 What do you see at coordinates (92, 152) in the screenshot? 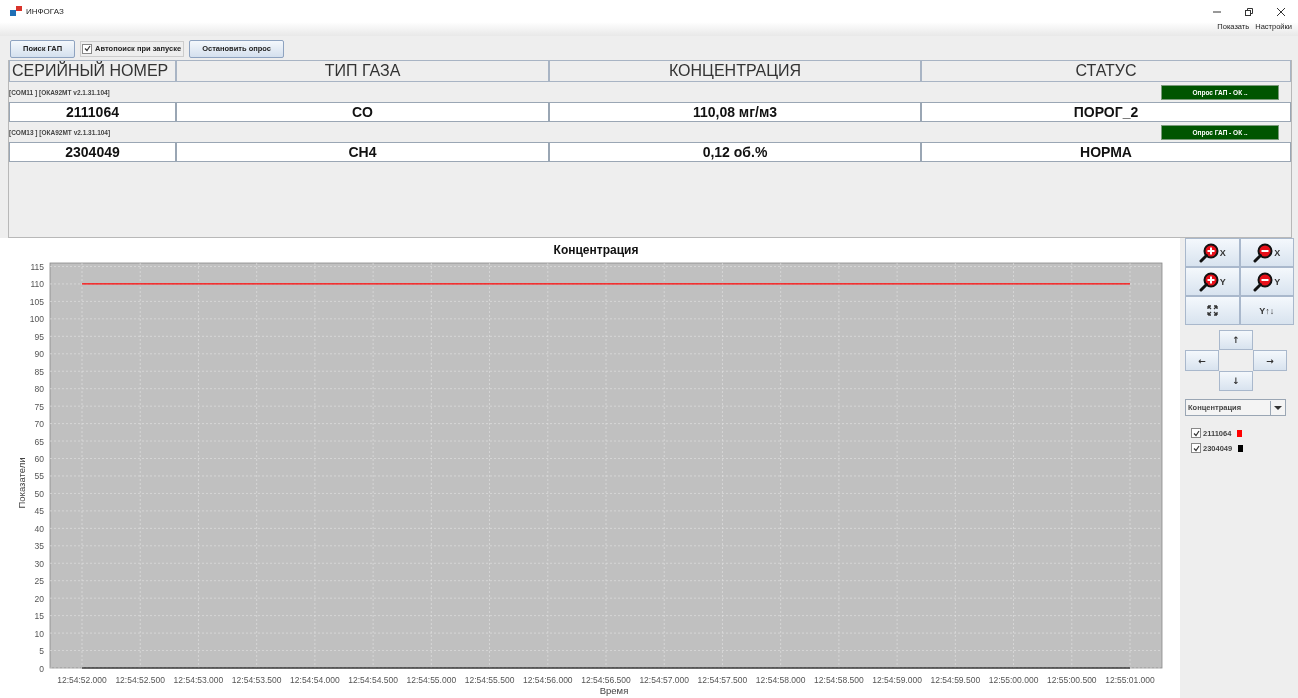
I see `table-cell: 2304049` at bounding box center [92, 152].